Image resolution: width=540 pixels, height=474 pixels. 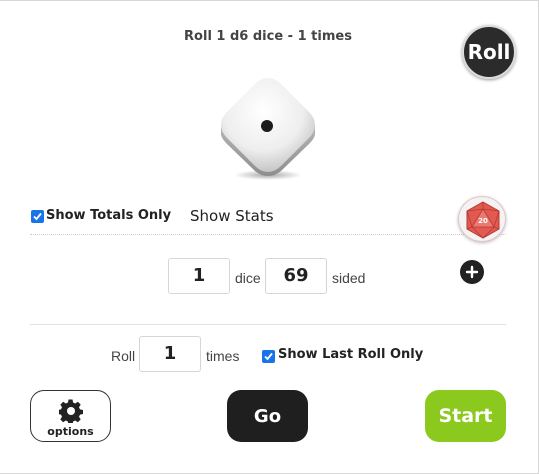 I want to click on add-dice-button, so click(x=472, y=272).